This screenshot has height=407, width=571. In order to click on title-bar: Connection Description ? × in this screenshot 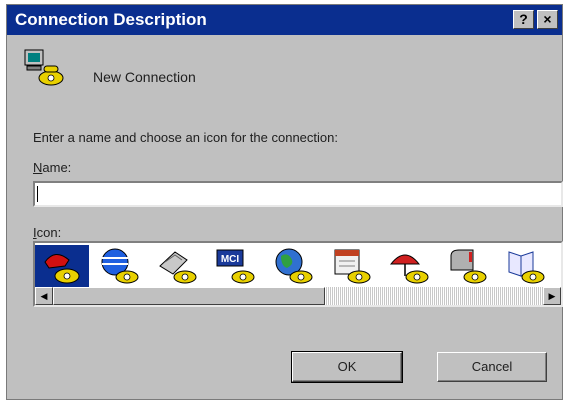, I will do `click(284, 20)`.